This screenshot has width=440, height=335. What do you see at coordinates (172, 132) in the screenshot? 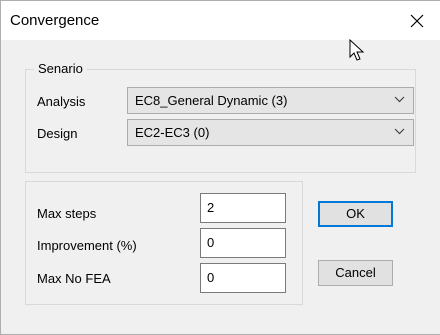
I see `design-value: EC2-EC3 (0)` at bounding box center [172, 132].